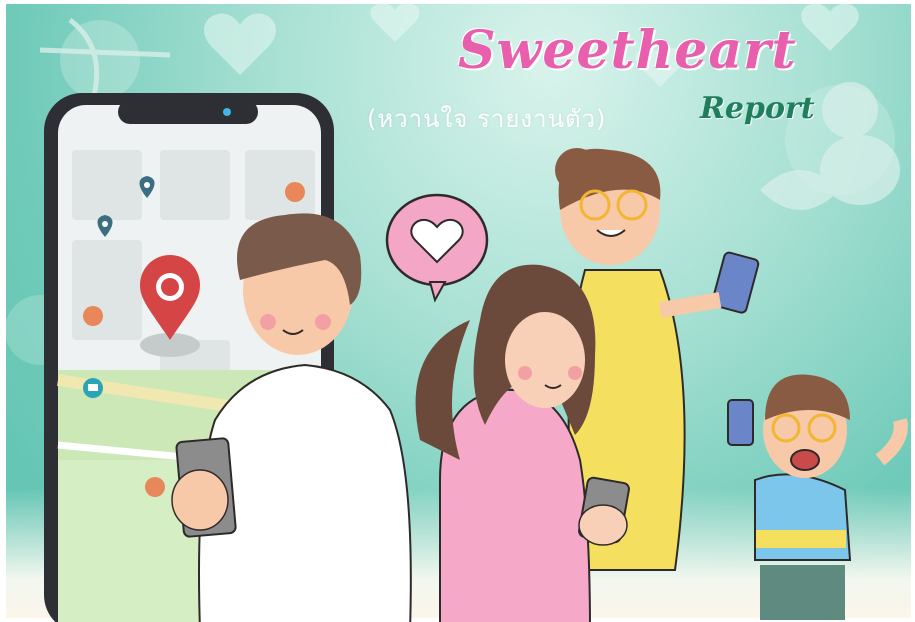  What do you see at coordinates (437, 248) in the screenshot?
I see `heart-speech-bubble` at bounding box center [437, 248].